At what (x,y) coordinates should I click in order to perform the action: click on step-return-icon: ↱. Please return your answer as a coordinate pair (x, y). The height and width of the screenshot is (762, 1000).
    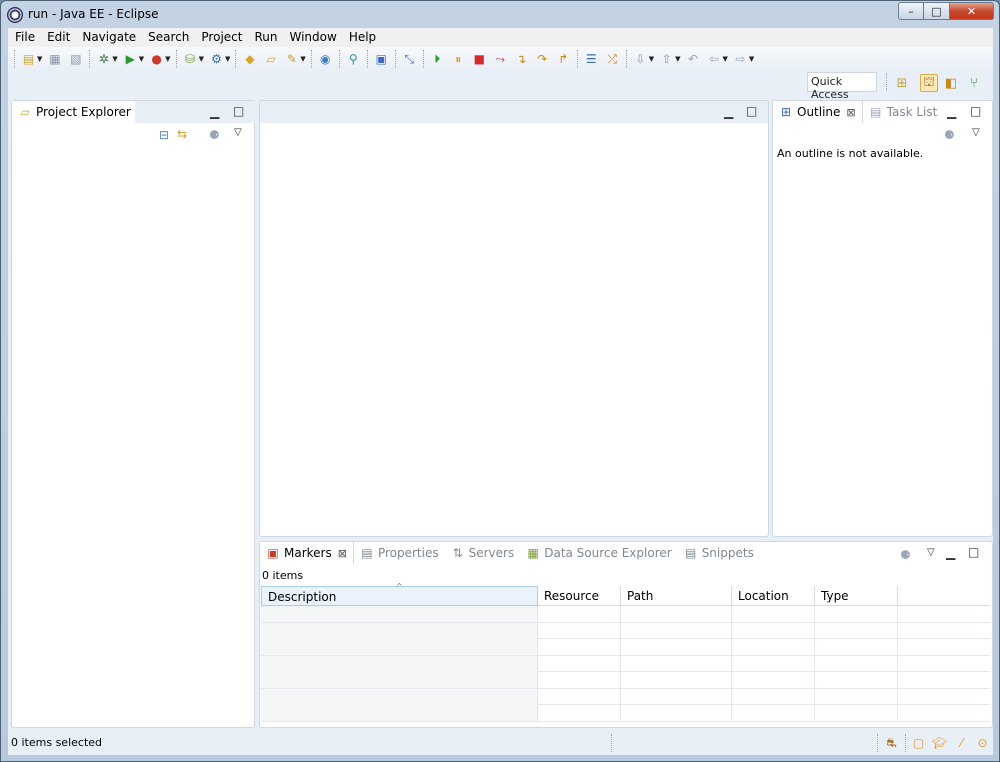
    Looking at the image, I should click on (563, 59).